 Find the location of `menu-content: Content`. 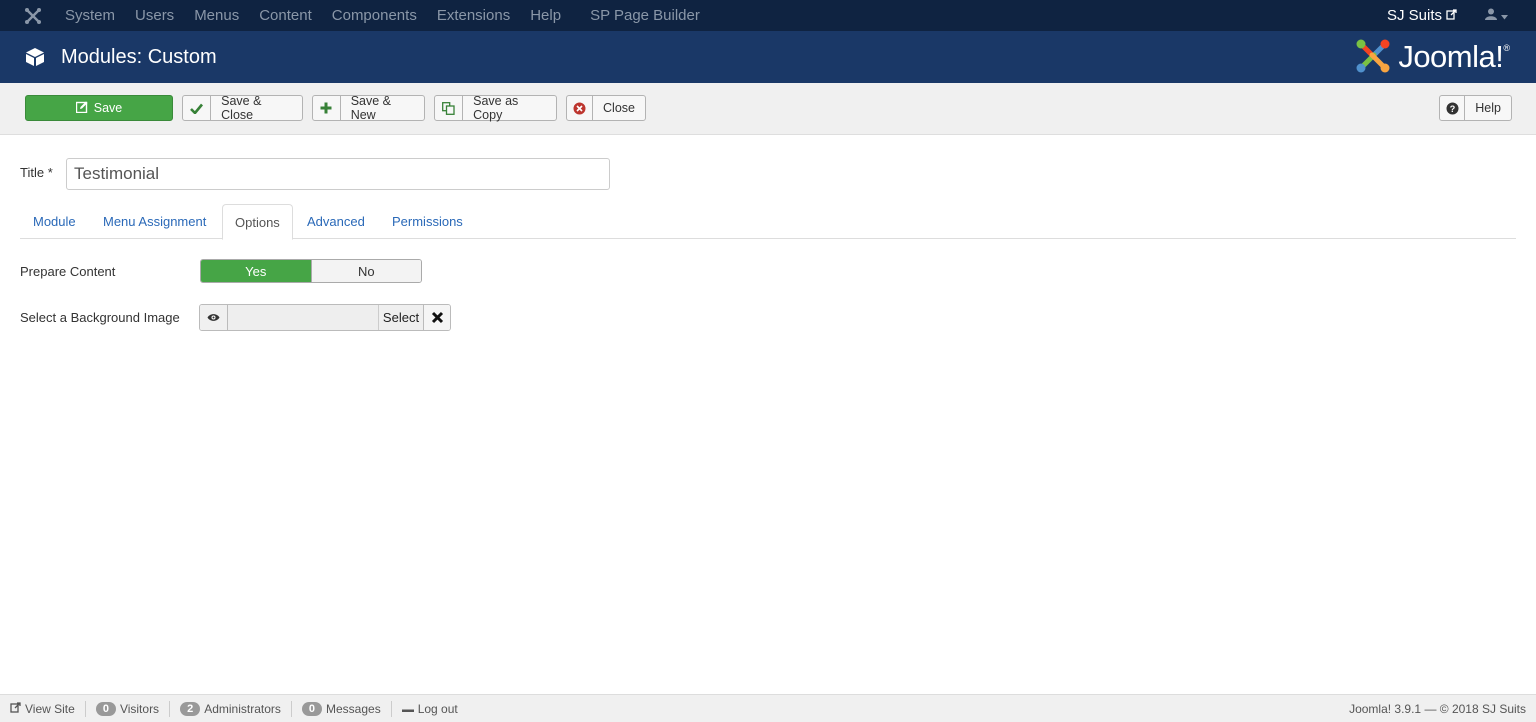

menu-content: Content is located at coordinates (285, 15).